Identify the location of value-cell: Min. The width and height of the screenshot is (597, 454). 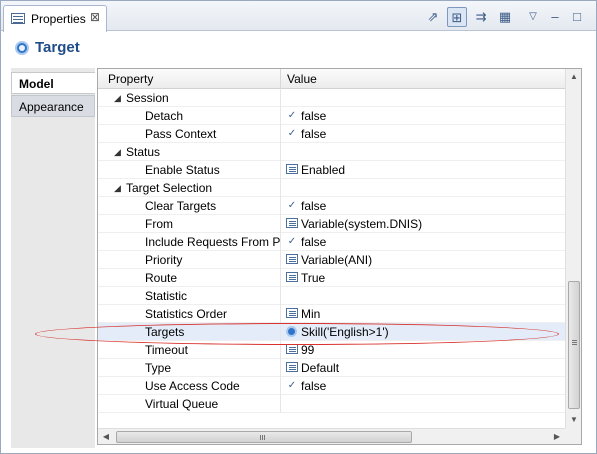
(423, 314).